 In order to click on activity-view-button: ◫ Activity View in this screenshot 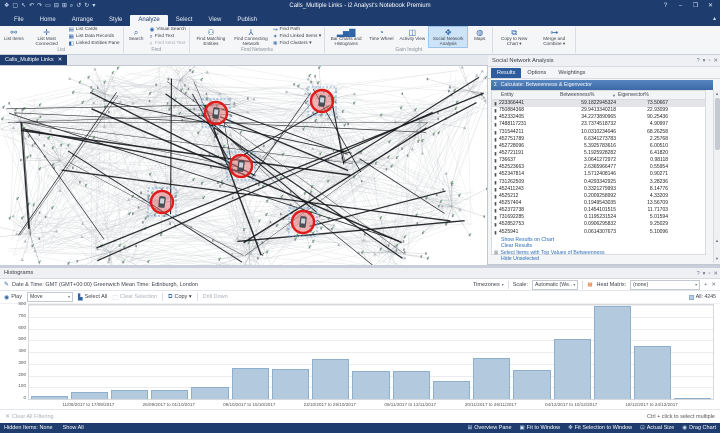, I will do `click(412, 37)`.